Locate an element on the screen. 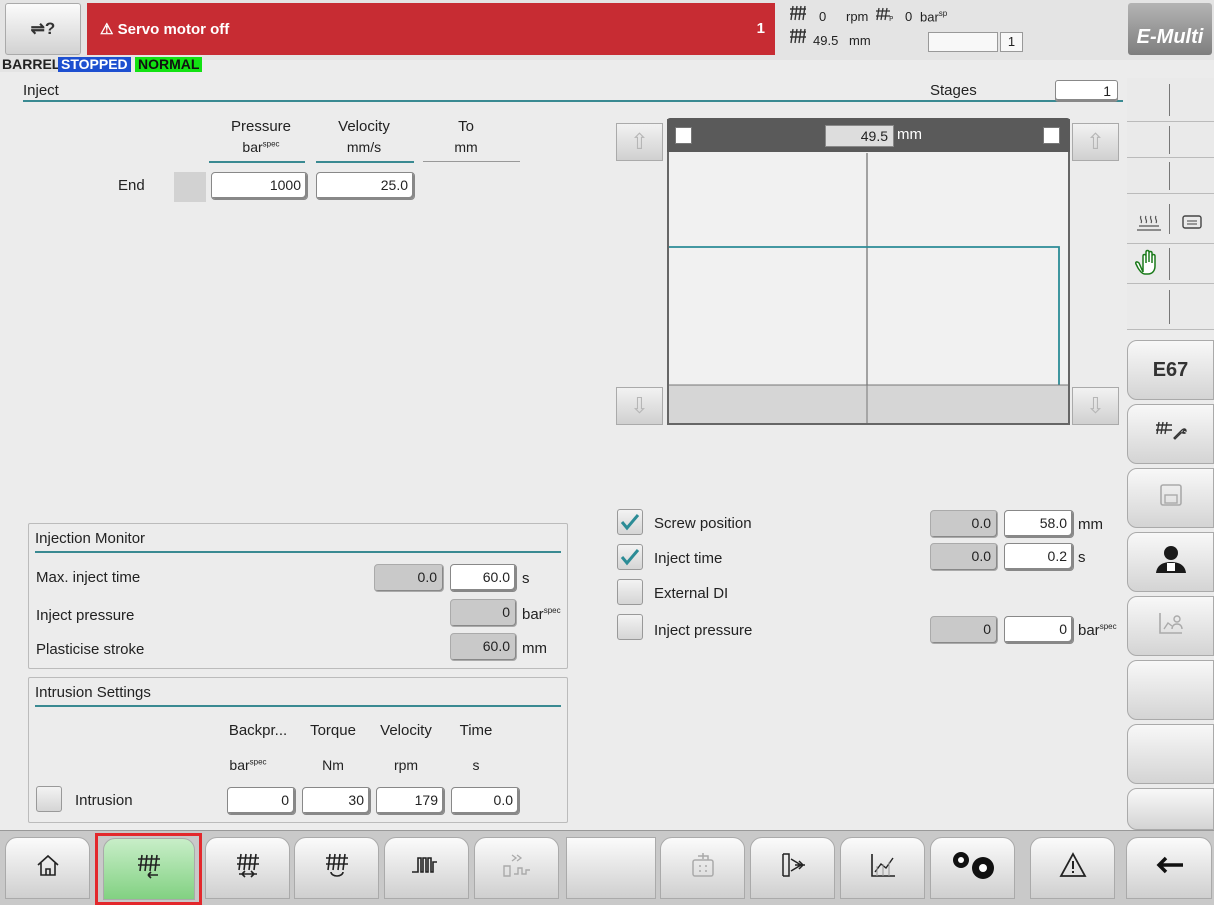  inject-pressure-input: 0 is located at coordinates (1039, 630).